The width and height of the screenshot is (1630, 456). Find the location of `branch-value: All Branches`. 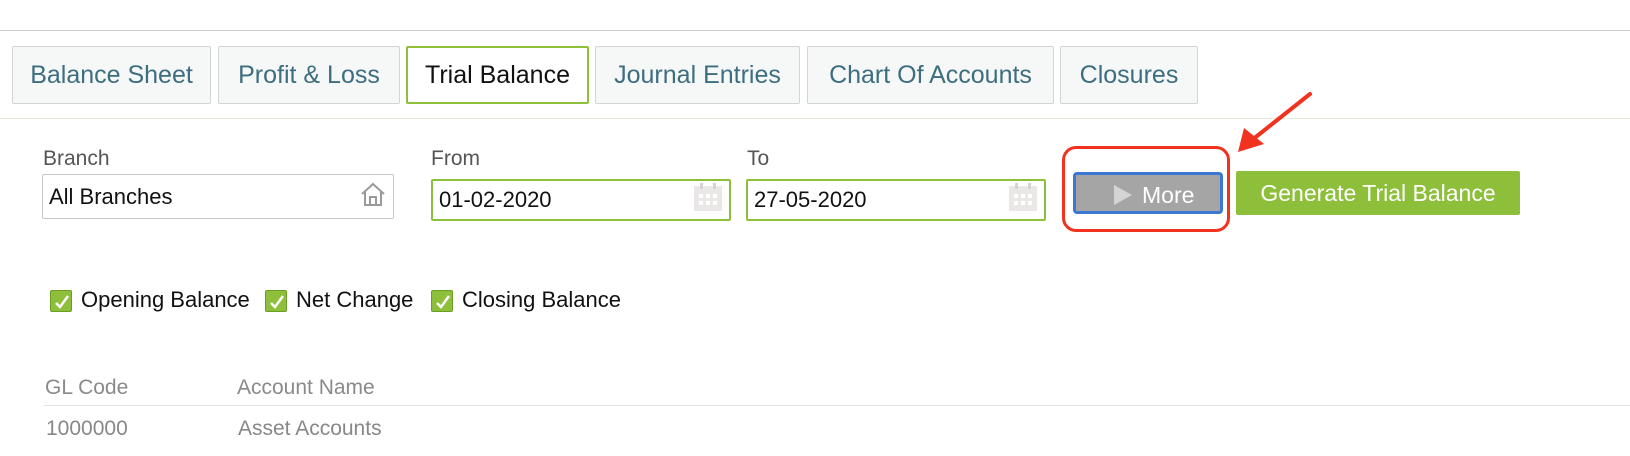

branch-value: All Branches is located at coordinates (111, 196).